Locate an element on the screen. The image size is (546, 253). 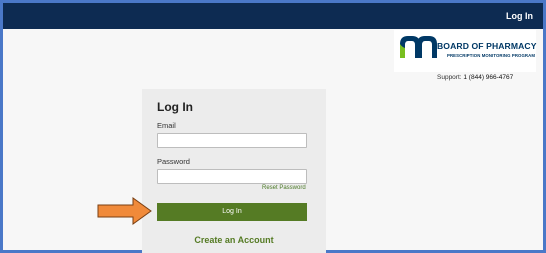
minnesota-m-logo-icon is located at coordinates (418, 47).